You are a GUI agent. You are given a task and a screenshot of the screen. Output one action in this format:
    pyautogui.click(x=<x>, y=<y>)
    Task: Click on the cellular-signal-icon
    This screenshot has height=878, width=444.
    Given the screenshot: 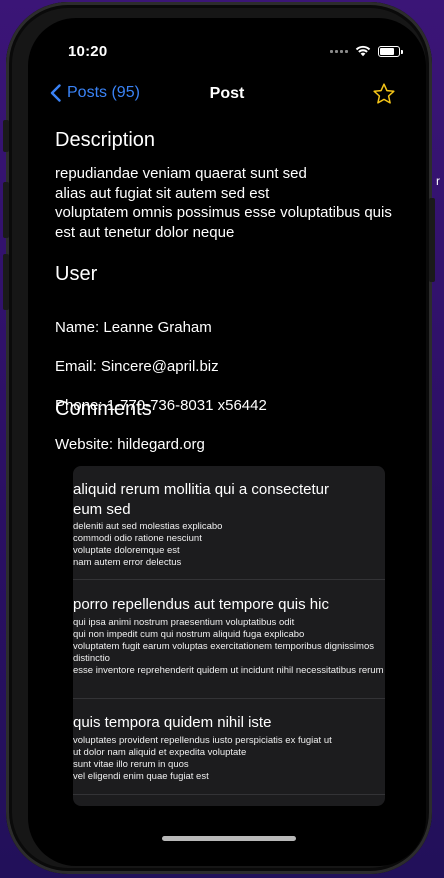 What is the action you would take?
    pyautogui.click(x=339, y=51)
    